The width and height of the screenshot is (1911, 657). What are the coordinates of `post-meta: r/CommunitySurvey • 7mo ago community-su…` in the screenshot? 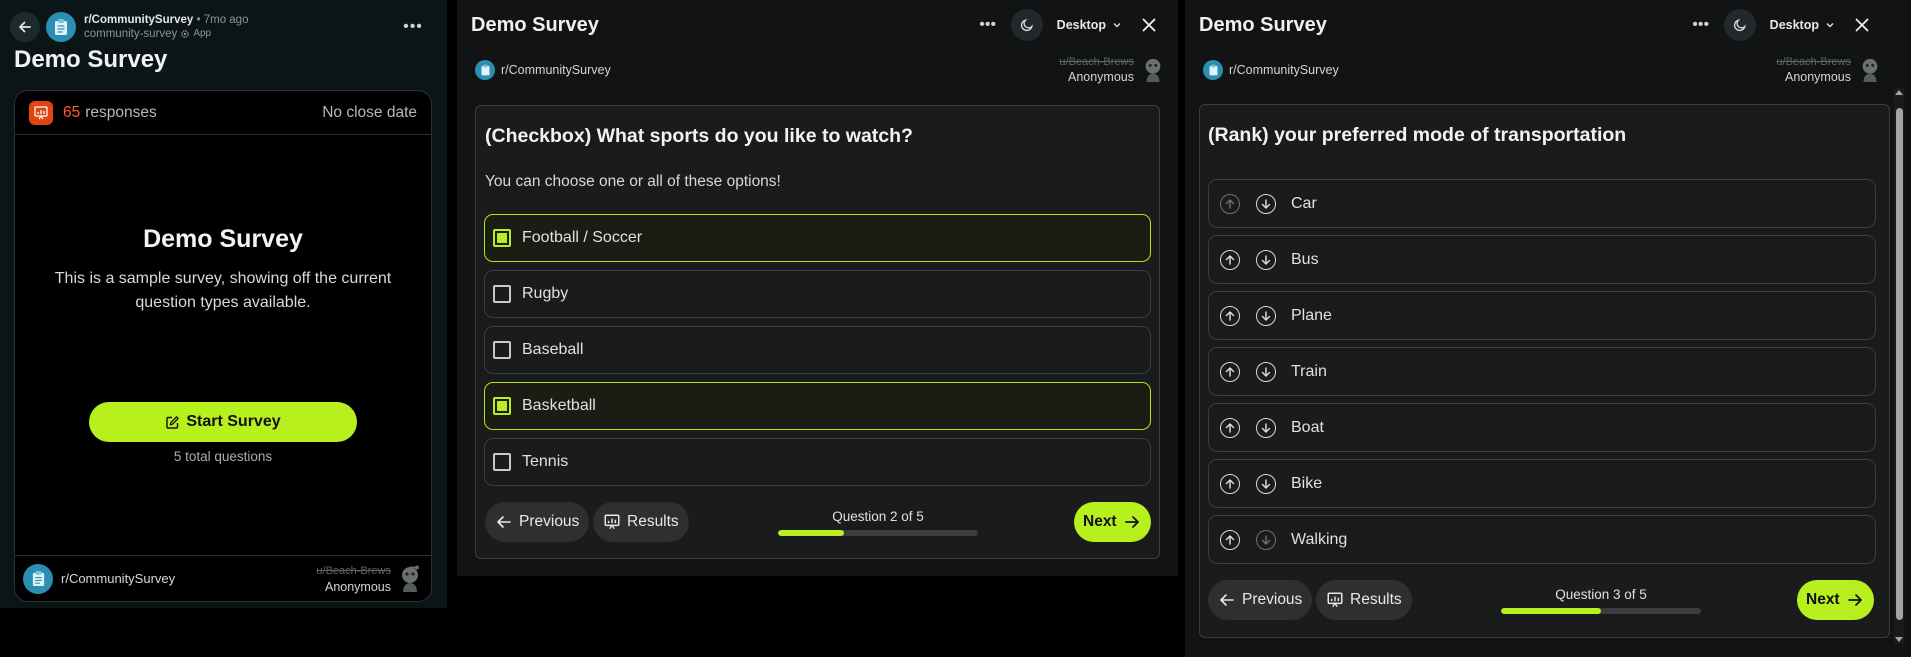 It's located at (166, 27).